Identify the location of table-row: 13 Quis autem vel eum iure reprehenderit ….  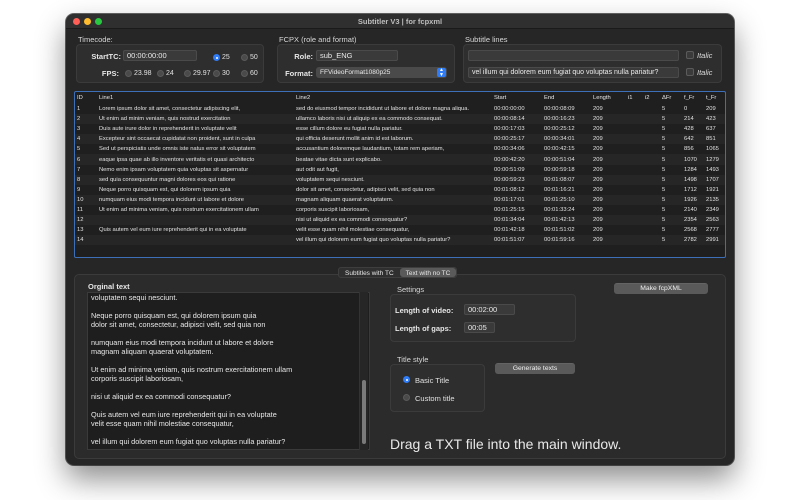
(400, 230).